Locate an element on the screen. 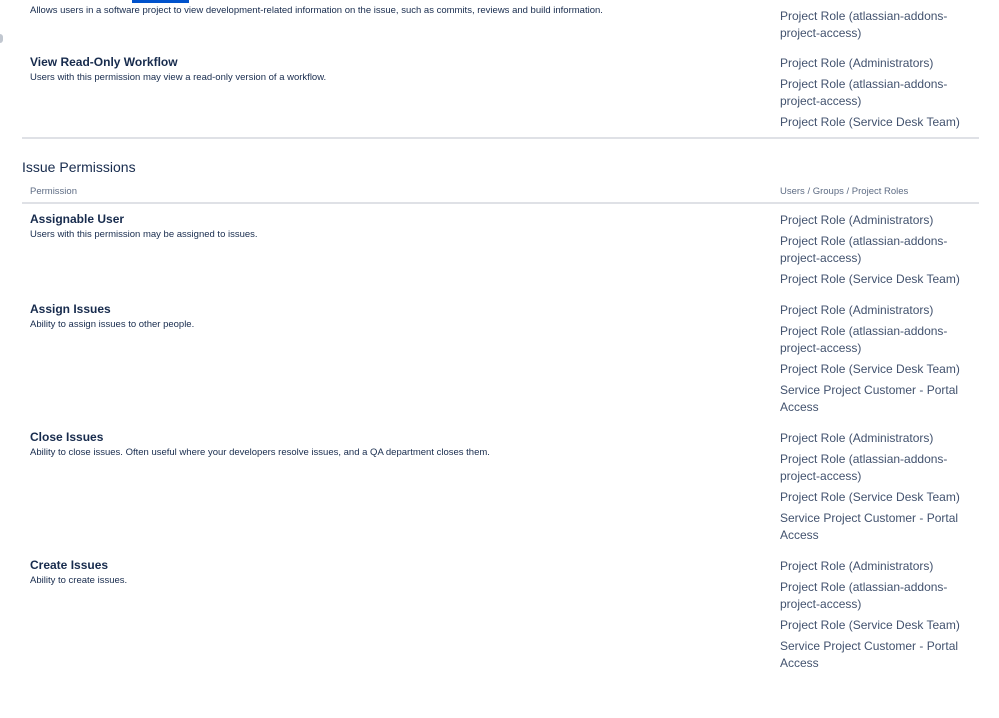  header-rule is located at coordinates (500, 203).